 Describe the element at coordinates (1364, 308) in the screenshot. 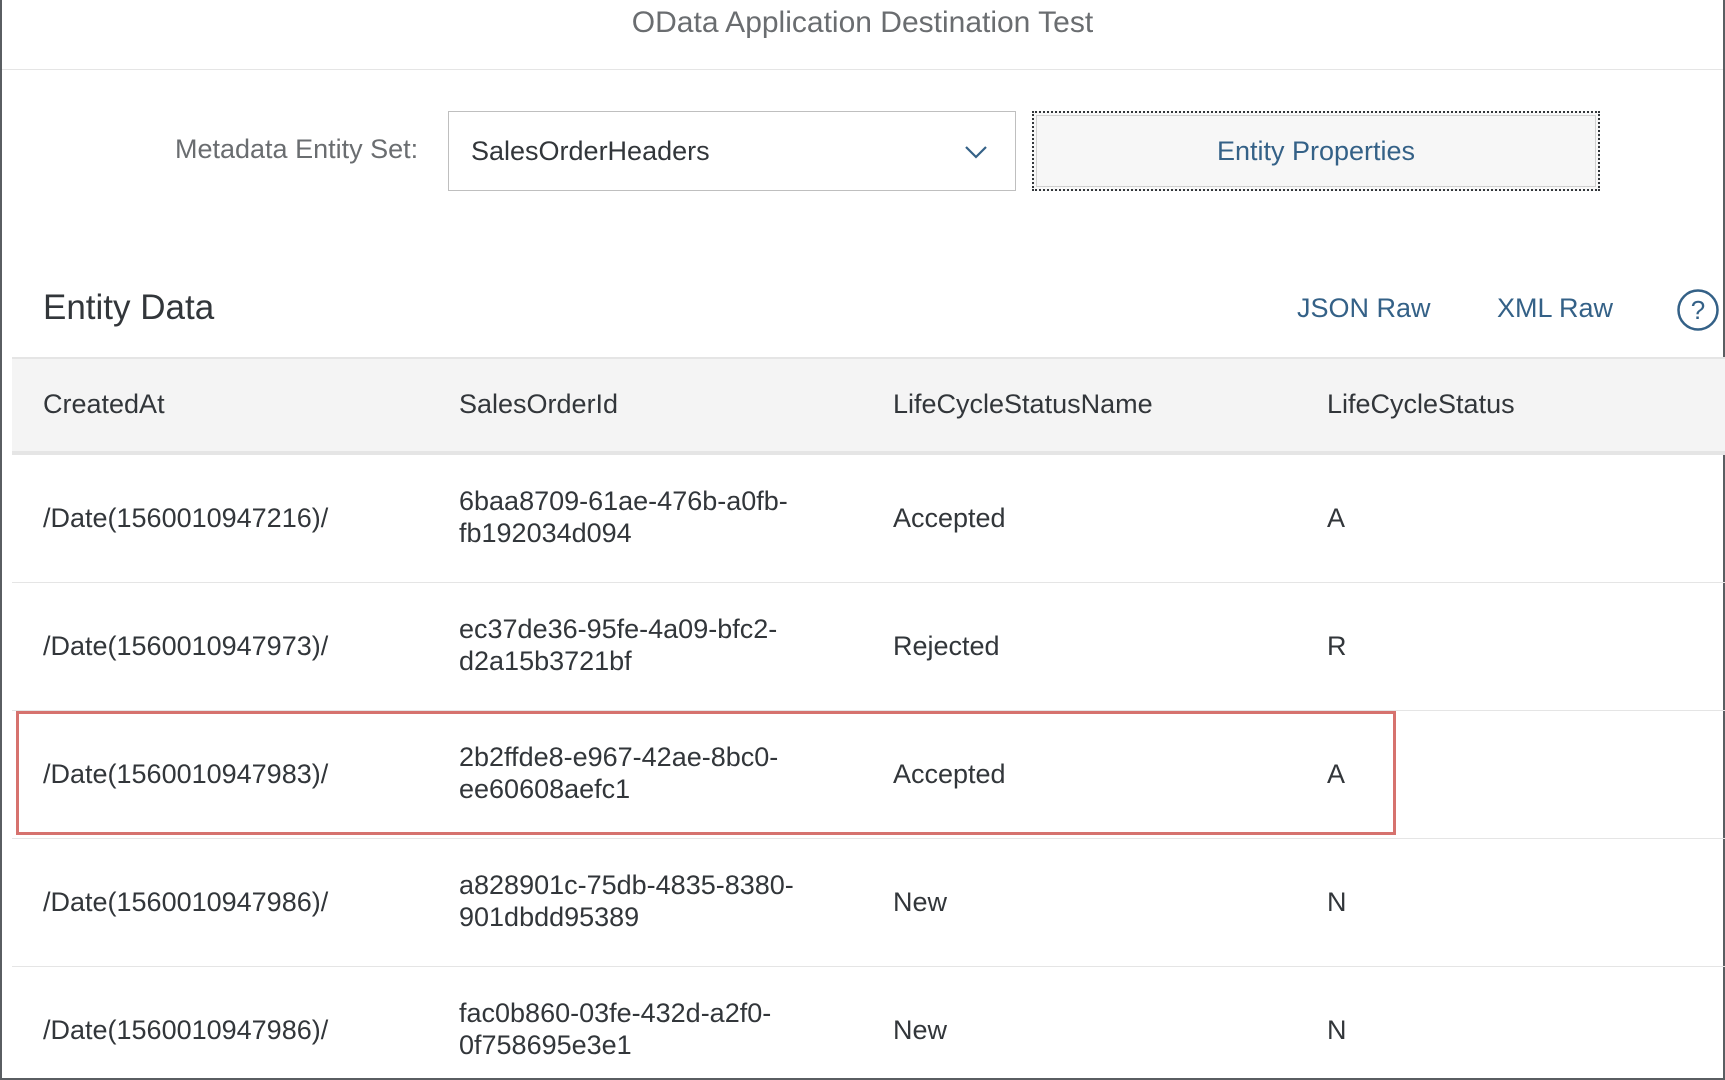

I see `json-raw-link: JSON Raw` at that location.